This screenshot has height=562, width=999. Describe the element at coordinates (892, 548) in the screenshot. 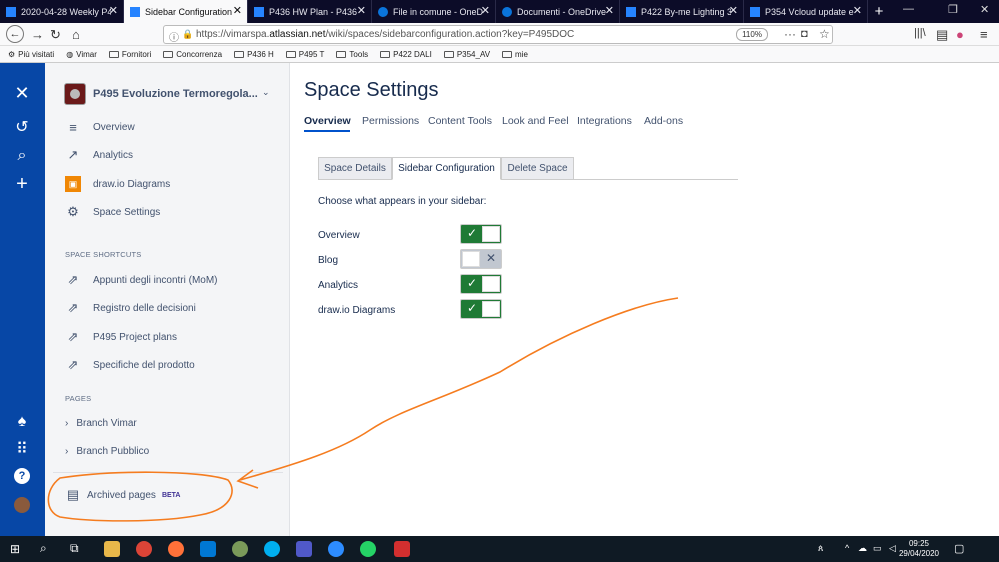

I see `volume-icon: ◁` at that location.